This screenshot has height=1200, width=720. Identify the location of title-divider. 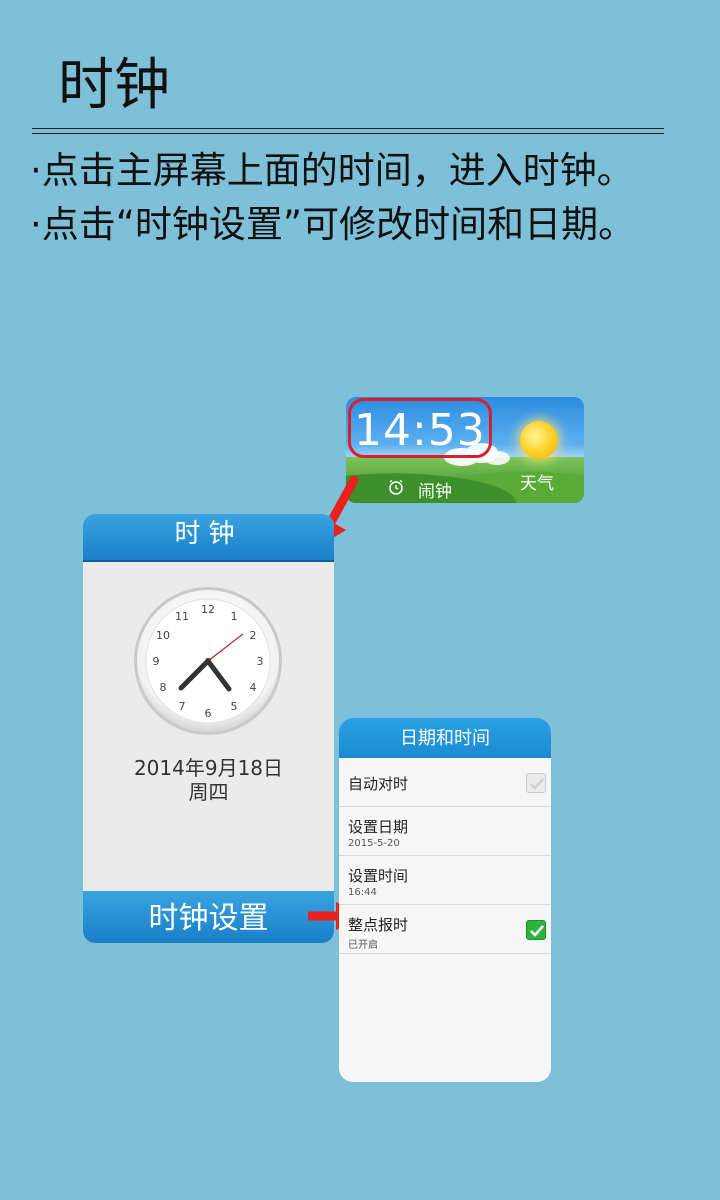
(348, 131).